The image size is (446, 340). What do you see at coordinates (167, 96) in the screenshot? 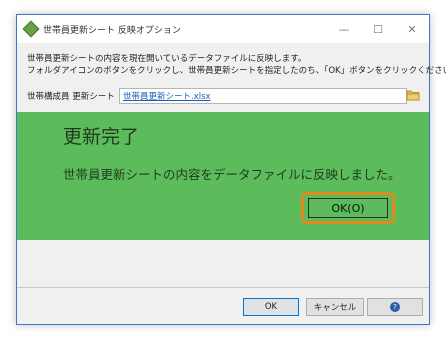
I see `file-path-link: 世帯員更新シート.xlsx` at bounding box center [167, 96].